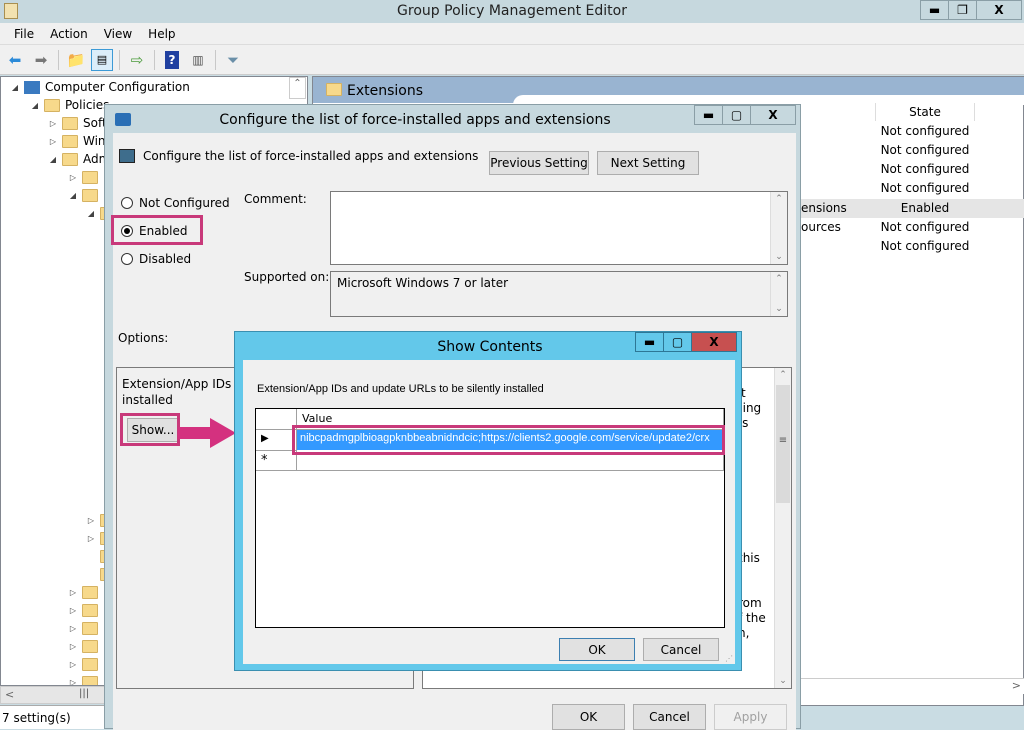 The height and width of the screenshot is (730, 1024). Describe the element at coordinates (714, 342) in the screenshot. I see `show-contents-close-button: X` at that location.